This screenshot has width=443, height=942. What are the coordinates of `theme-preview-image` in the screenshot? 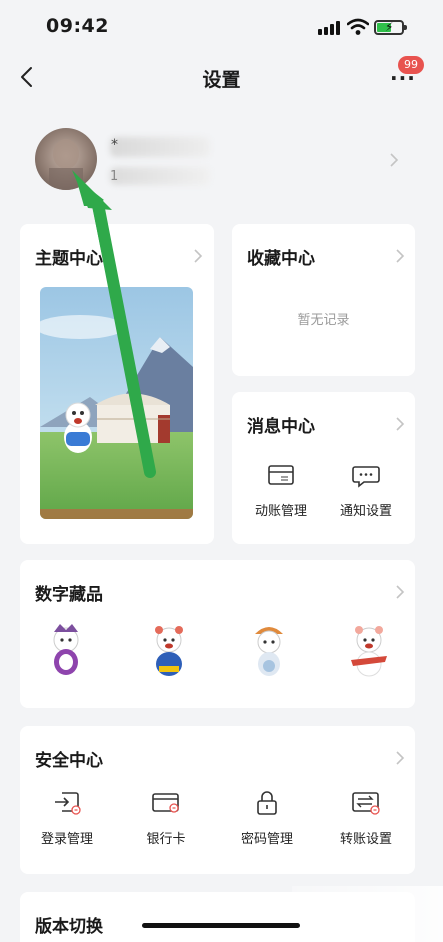 It's located at (116, 403).